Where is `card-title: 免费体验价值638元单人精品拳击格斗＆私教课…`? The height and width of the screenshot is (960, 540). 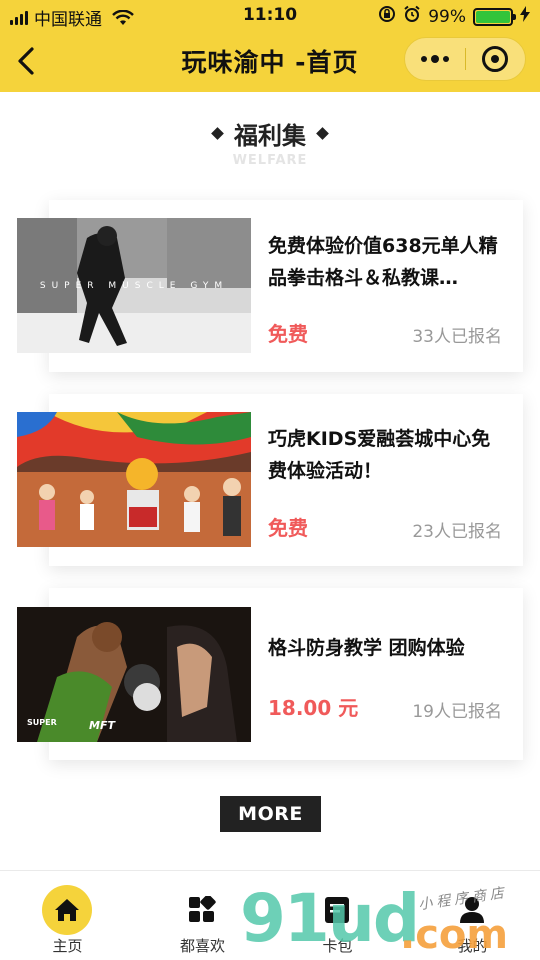 card-title: 免费体验价值638元单人精品拳击格斗＆私教课… is located at coordinates (386, 262).